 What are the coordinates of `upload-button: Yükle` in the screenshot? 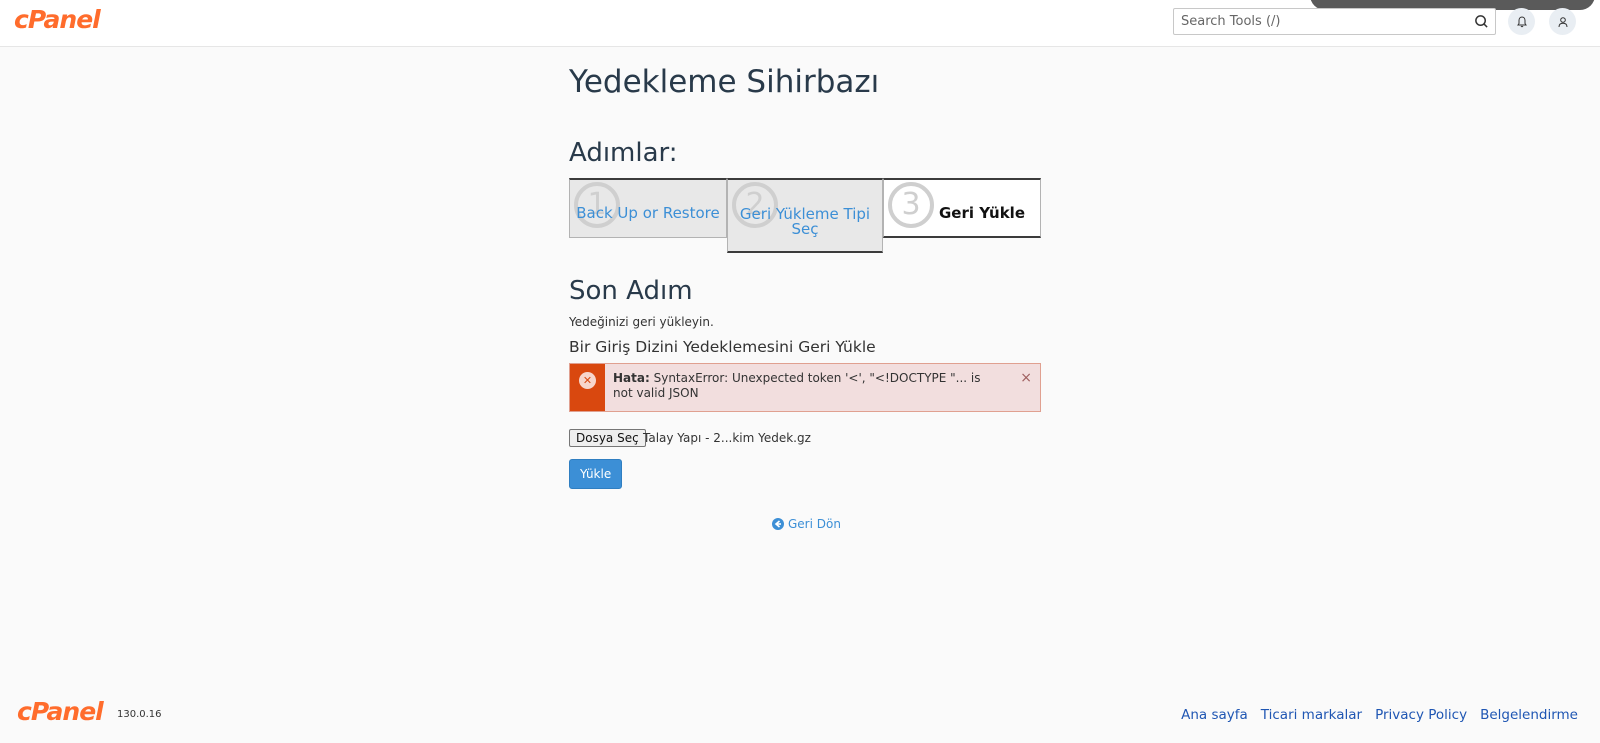 It's located at (596, 474).